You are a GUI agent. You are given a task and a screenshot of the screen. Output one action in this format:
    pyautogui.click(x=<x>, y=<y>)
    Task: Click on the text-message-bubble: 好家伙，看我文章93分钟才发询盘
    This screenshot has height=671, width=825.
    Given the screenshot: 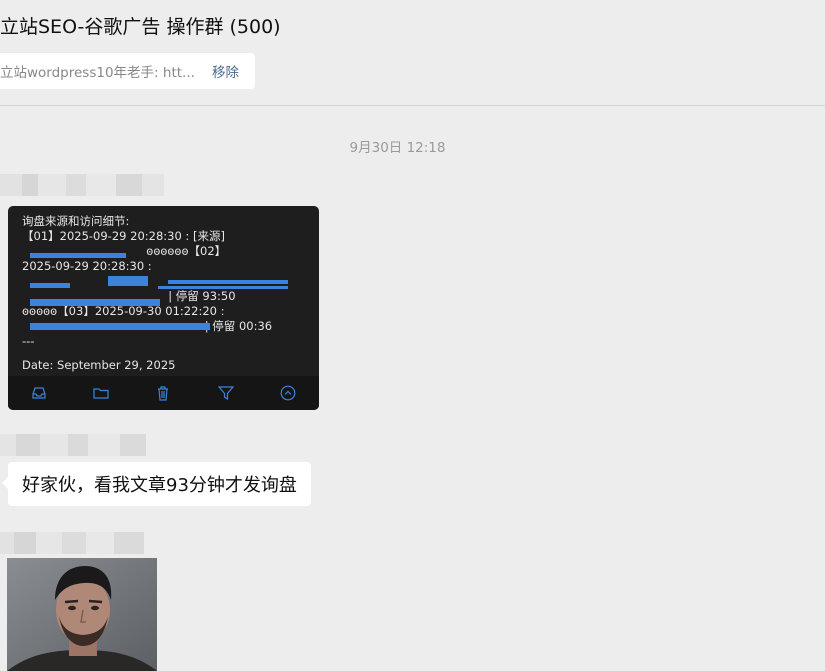 What is the action you would take?
    pyautogui.click(x=156, y=484)
    